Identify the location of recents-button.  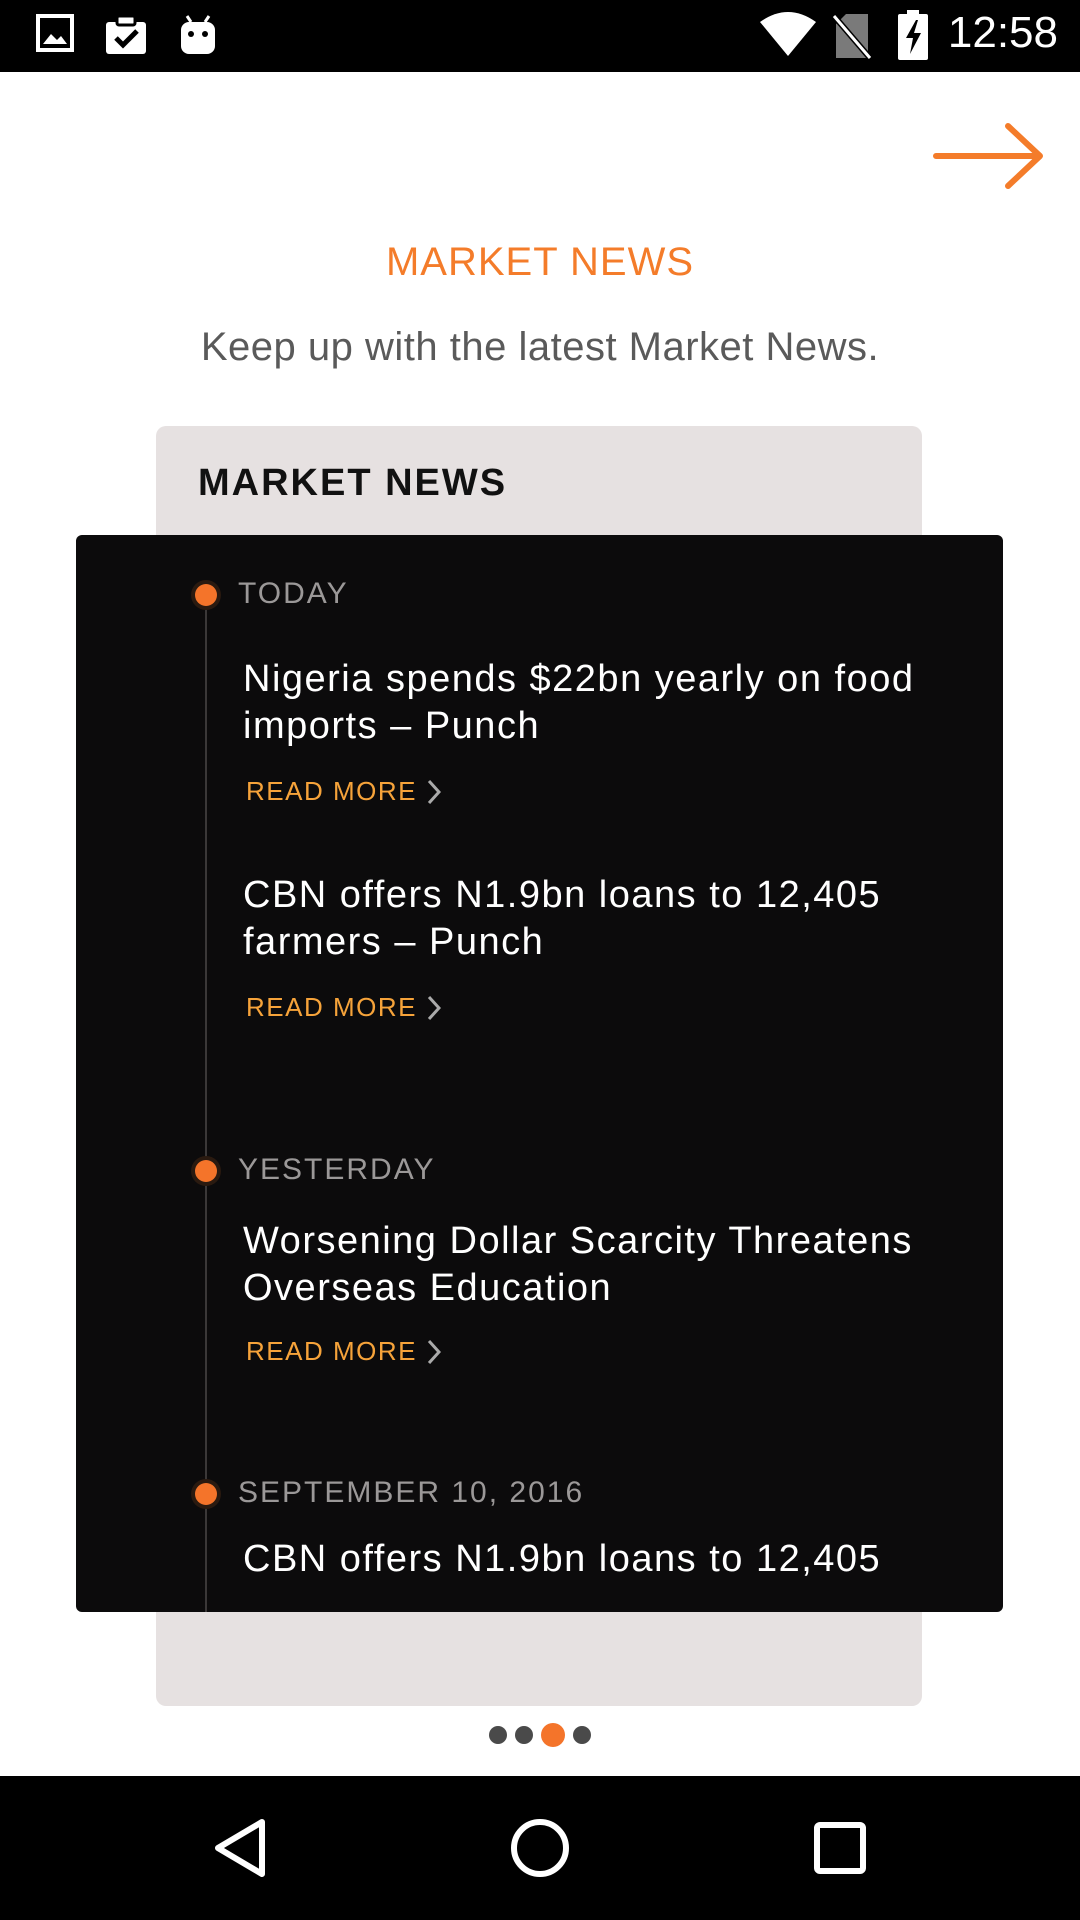
(840, 1848).